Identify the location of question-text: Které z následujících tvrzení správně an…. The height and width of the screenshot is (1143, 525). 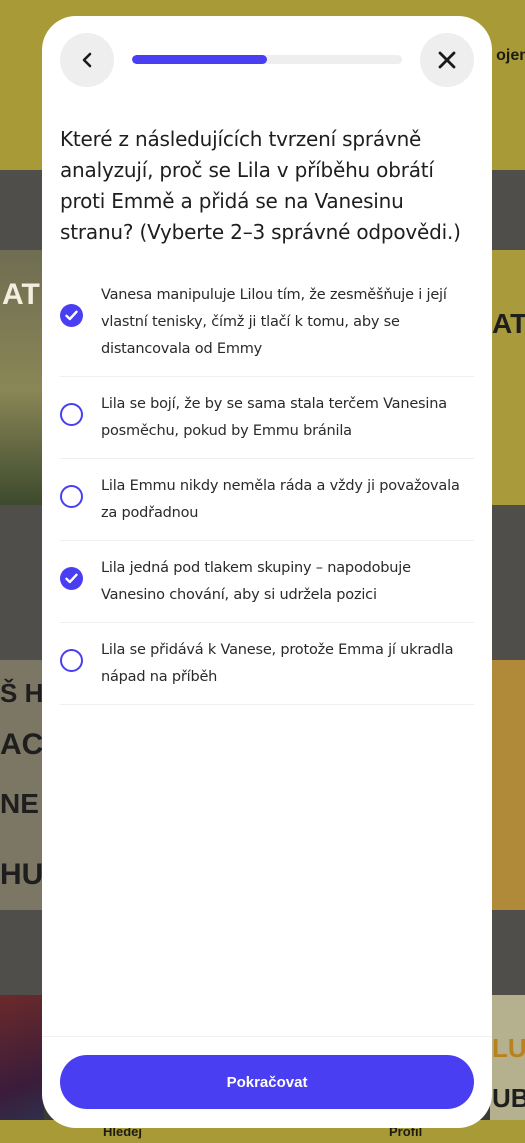
(260, 185).